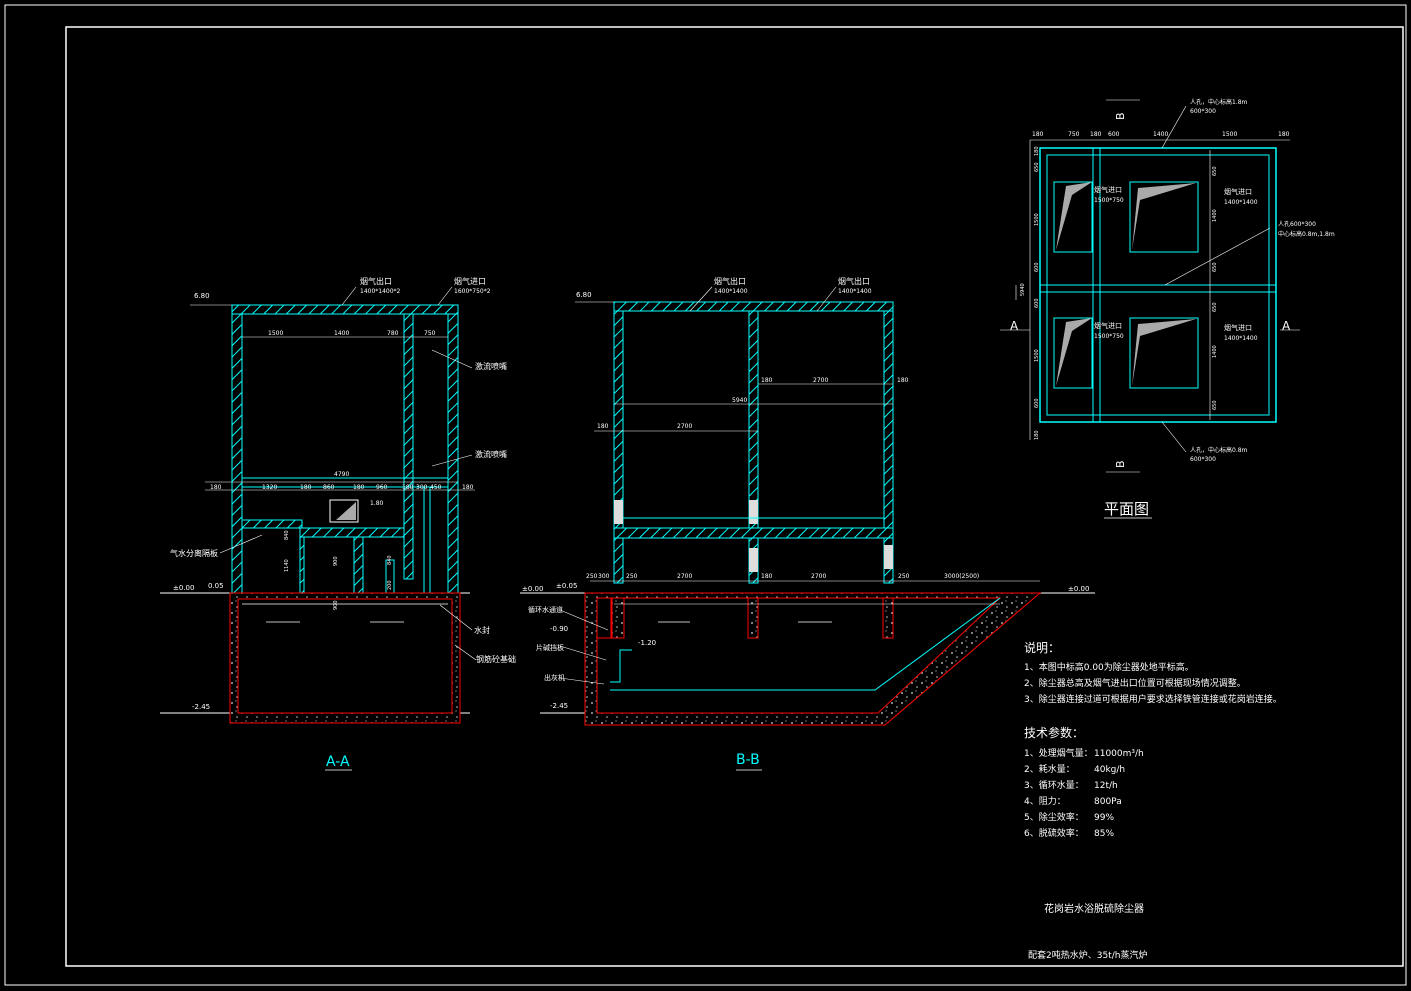  Describe the element at coordinates (730, 281) in the screenshot. I see `bb-outlet-1: 烟气出口` at that location.